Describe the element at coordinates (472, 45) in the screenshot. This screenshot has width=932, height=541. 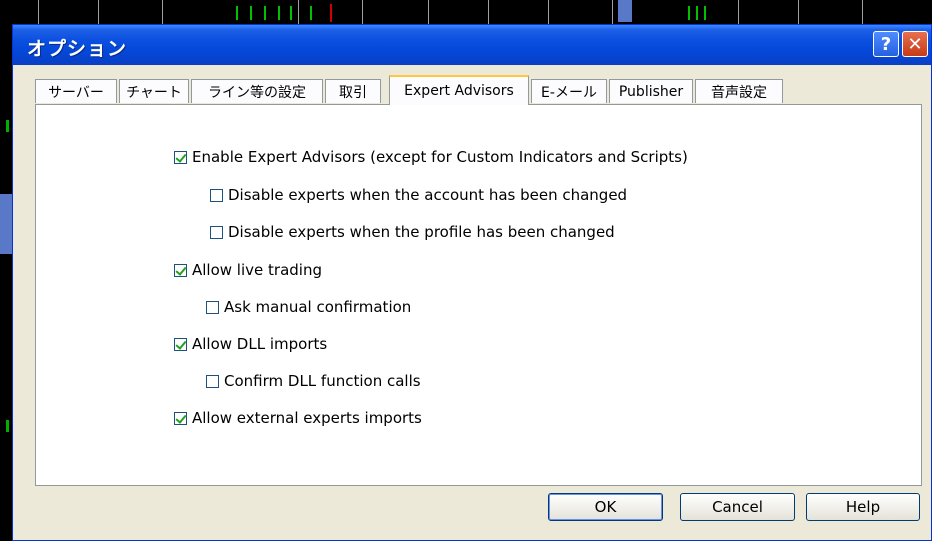
I see `title-bar: オプション ? ✕` at that location.